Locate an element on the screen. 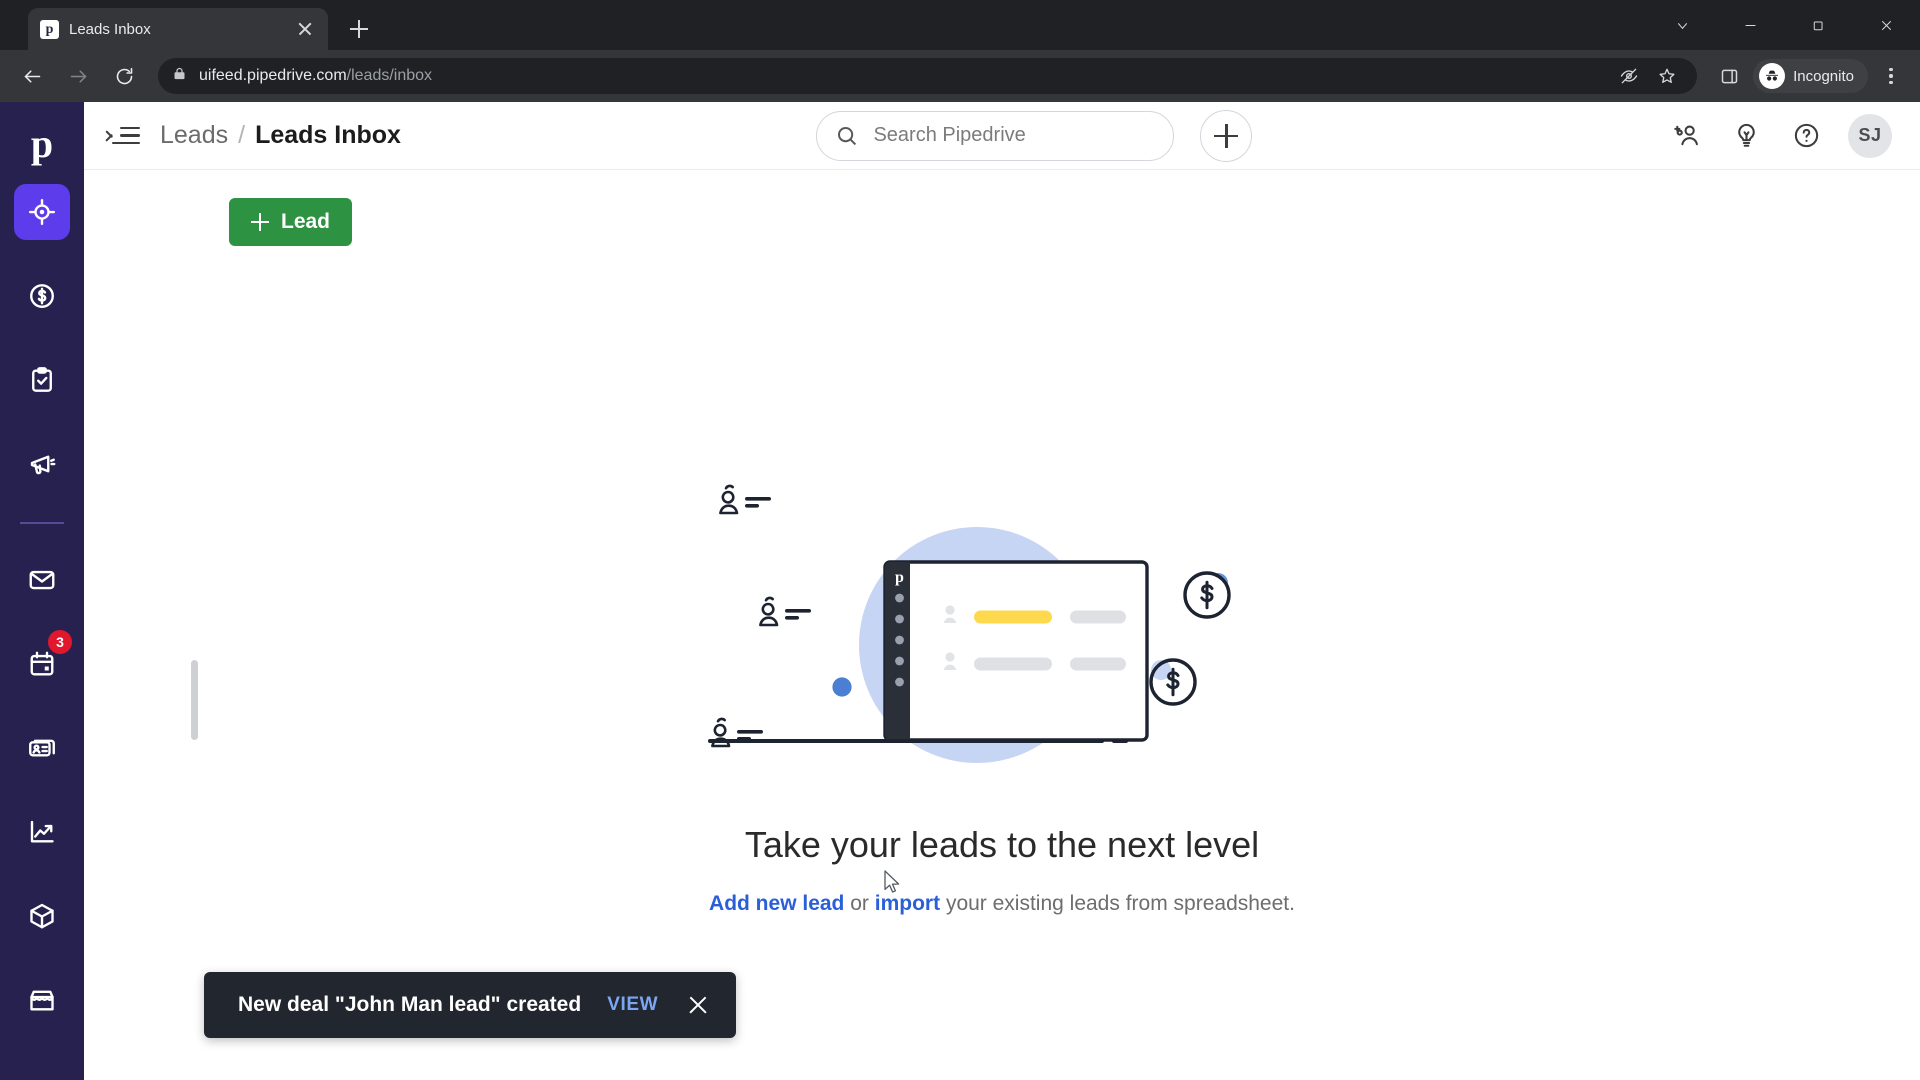 The width and height of the screenshot is (1920, 1080). app-sidebar: p 3 is located at coordinates (42, 591).